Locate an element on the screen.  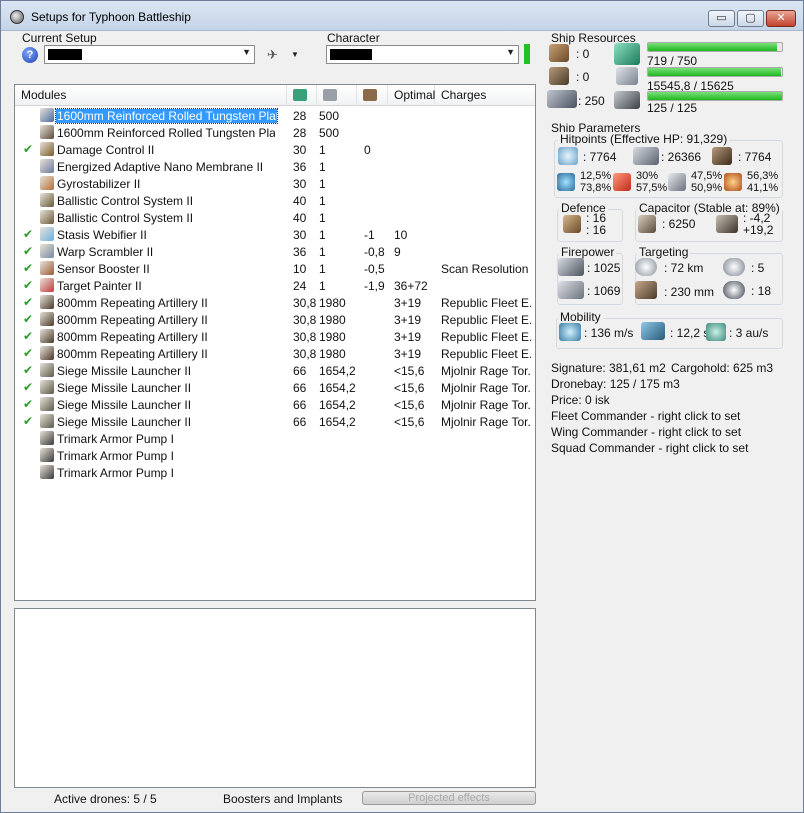
maximize-button: ▢ is located at coordinates (750, 18).